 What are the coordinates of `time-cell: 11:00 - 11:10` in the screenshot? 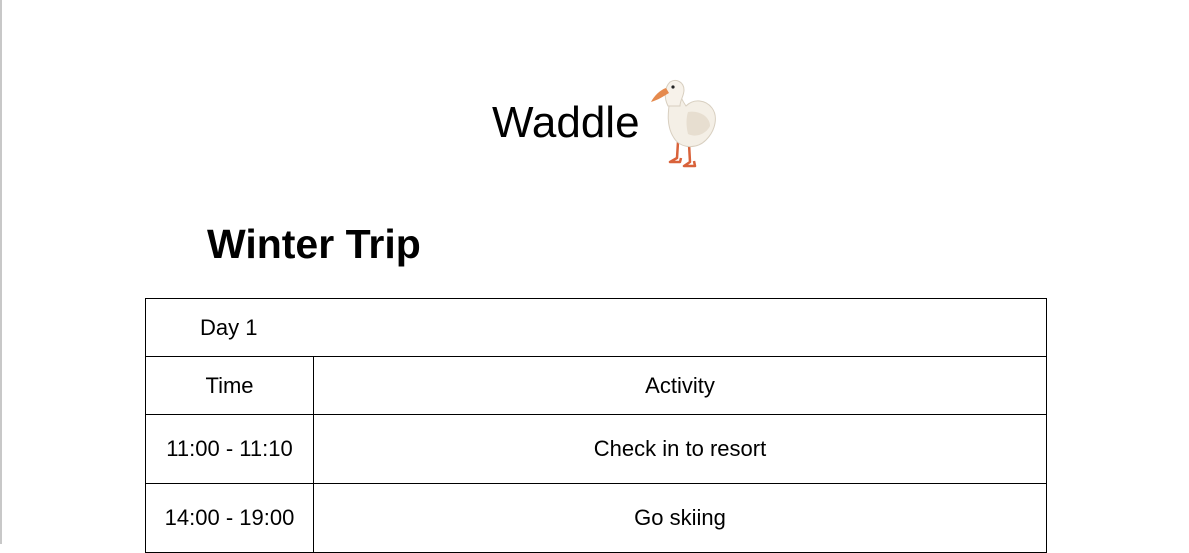 It's located at (229, 449).